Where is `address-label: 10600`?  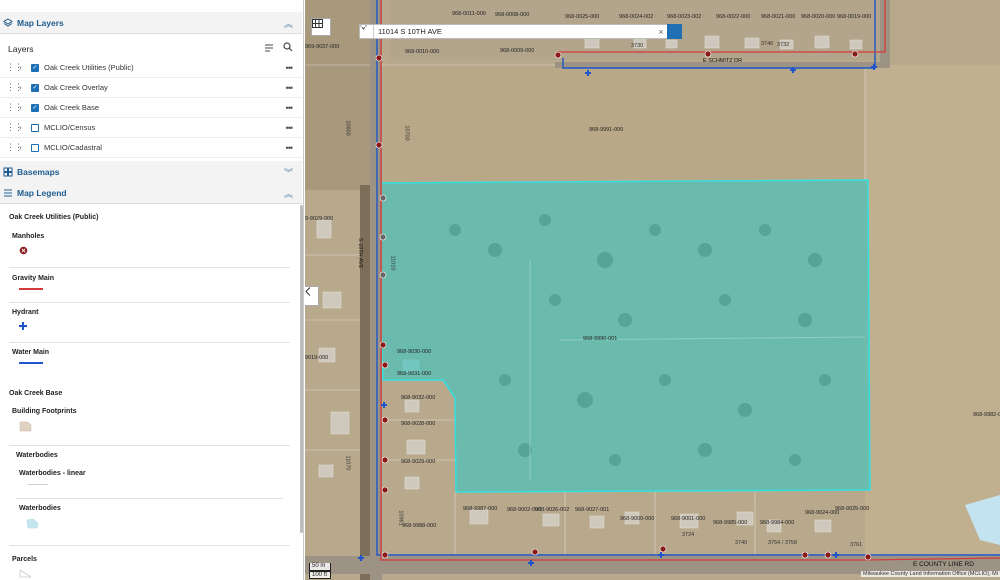 address-label: 10600 is located at coordinates (347, 128).